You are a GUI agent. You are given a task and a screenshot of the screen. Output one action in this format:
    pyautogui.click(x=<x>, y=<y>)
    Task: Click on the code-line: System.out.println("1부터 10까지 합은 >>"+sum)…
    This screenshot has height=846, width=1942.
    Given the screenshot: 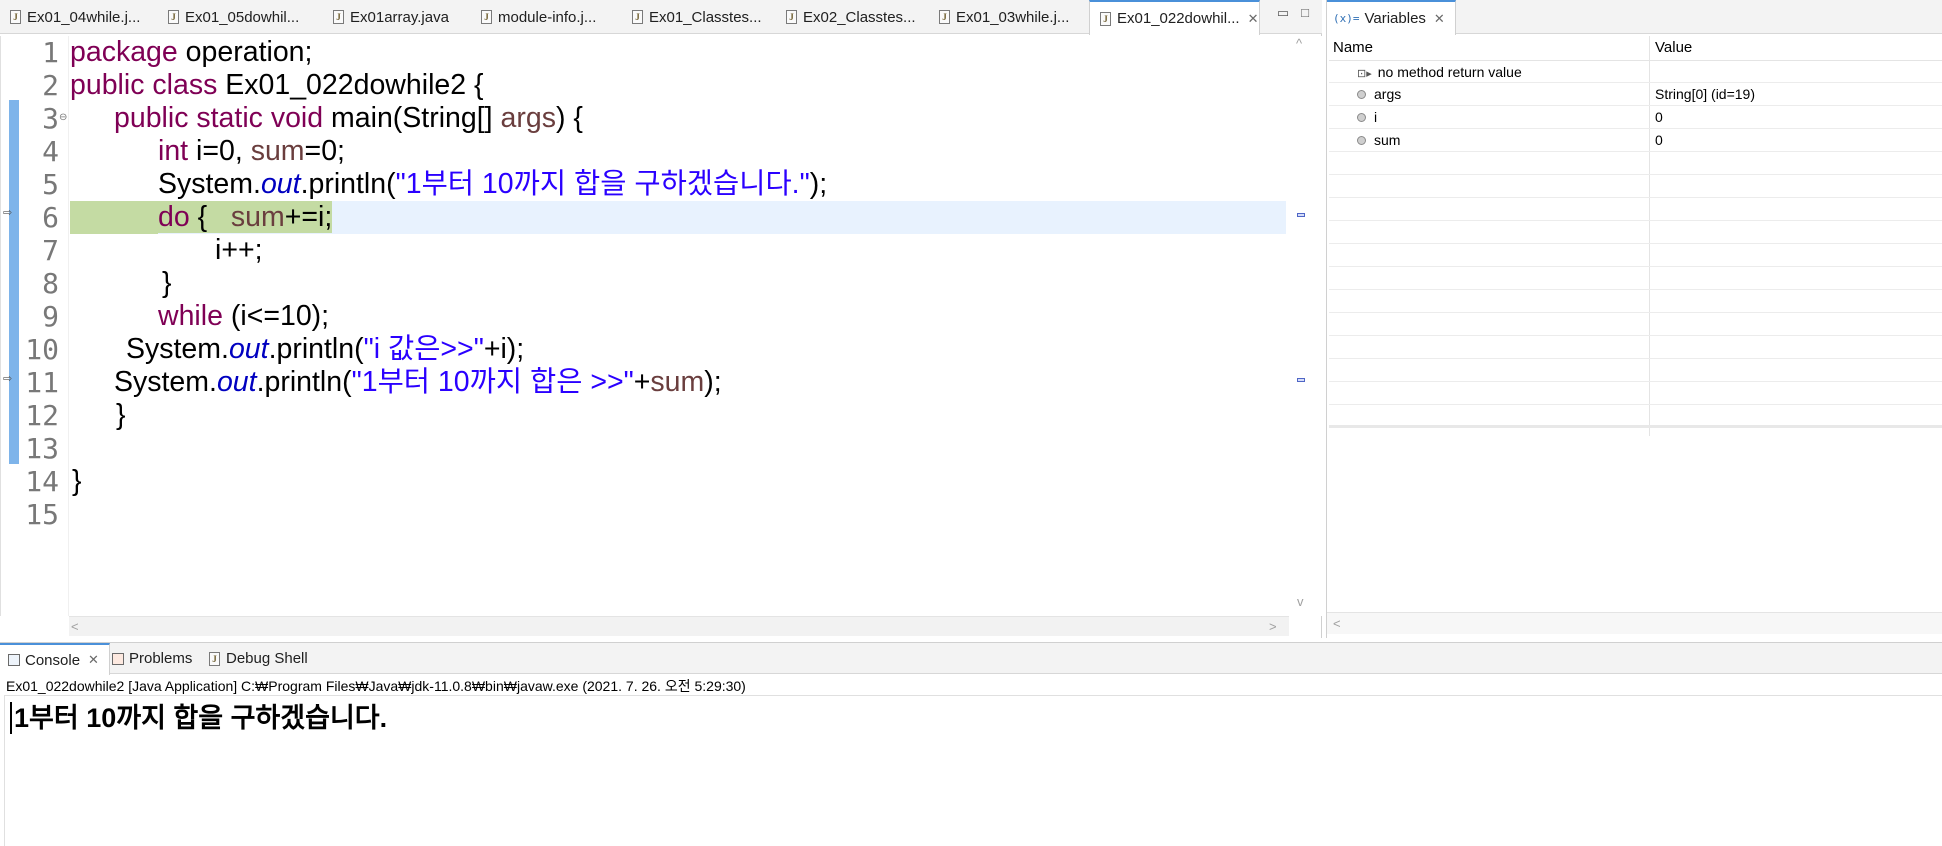 What is the action you would take?
    pyautogui.click(x=418, y=382)
    